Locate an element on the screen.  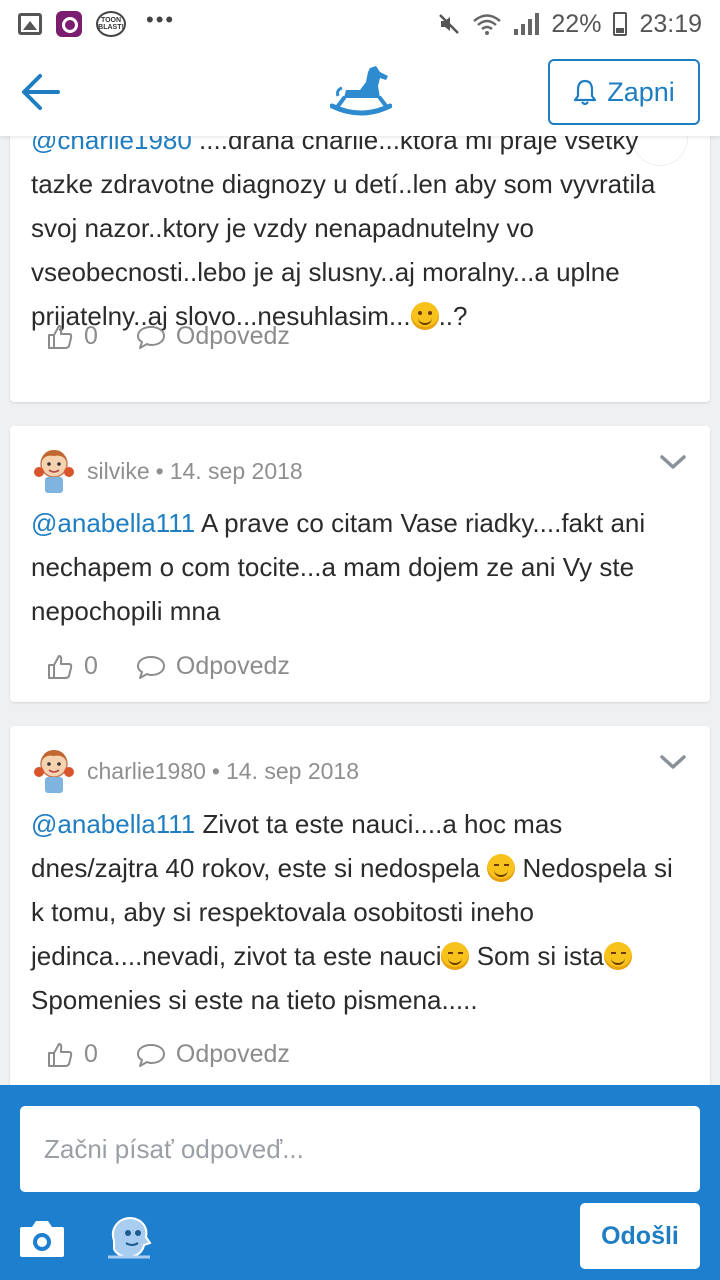
bell-icon is located at coordinates (585, 92).